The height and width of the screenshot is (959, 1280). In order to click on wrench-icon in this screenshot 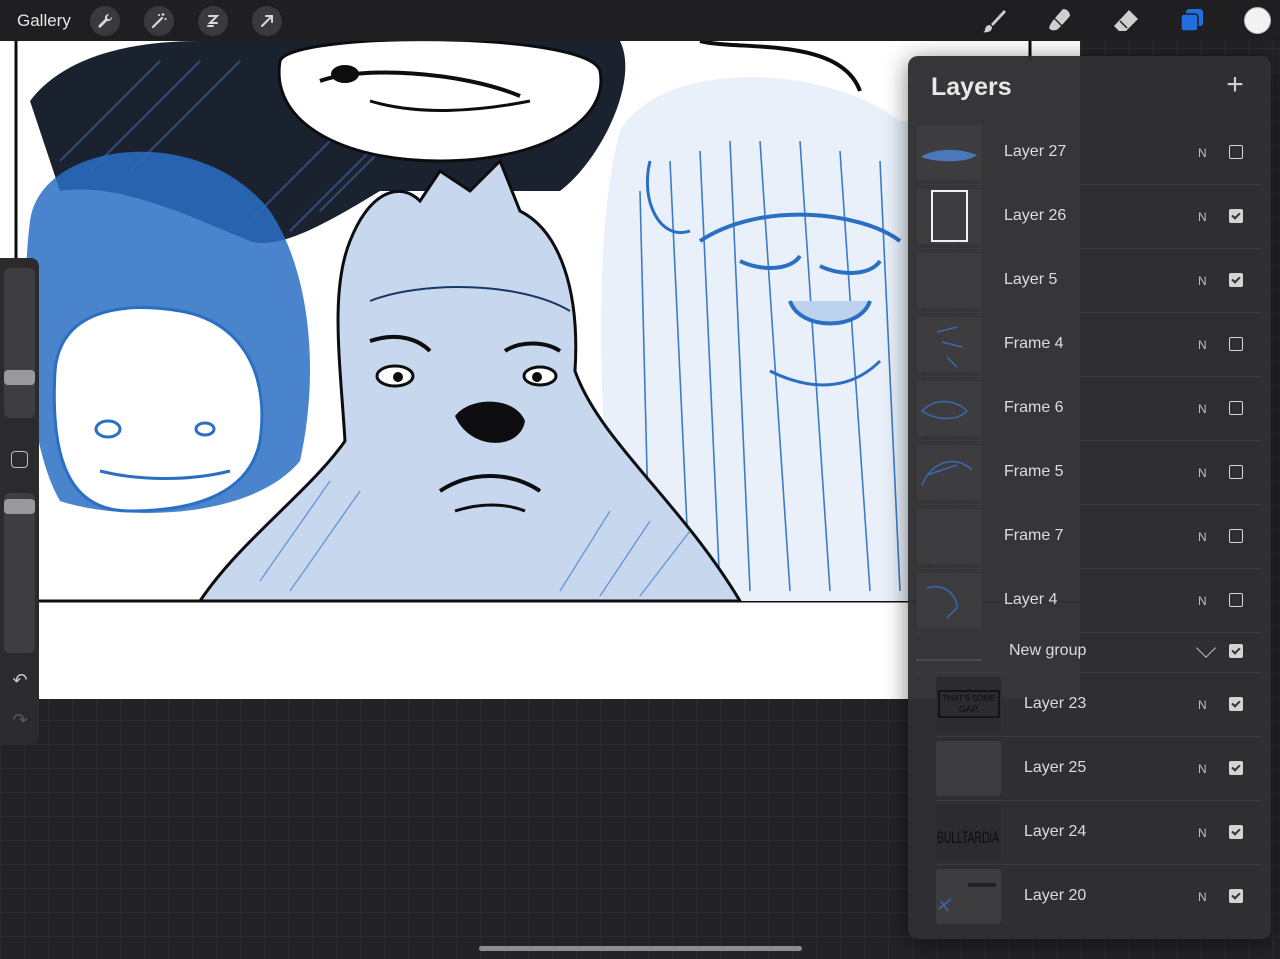, I will do `click(105, 21)`.